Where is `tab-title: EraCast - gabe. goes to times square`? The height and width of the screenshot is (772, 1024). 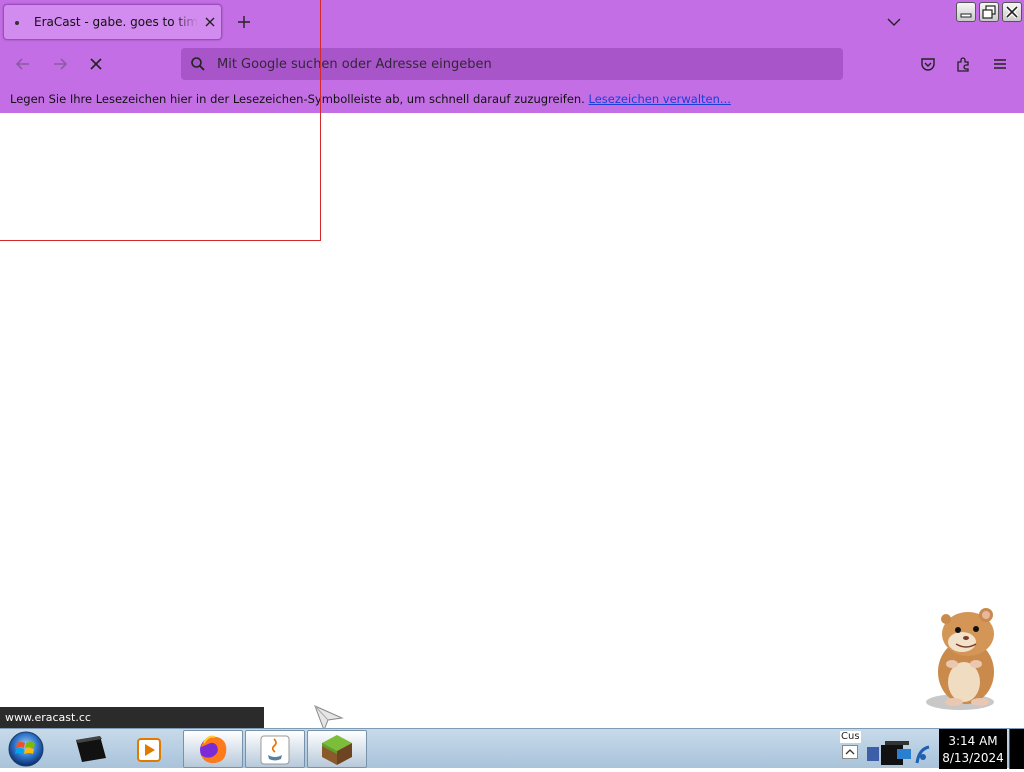
tab-title: EraCast - gabe. goes to times square is located at coordinates (116, 22).